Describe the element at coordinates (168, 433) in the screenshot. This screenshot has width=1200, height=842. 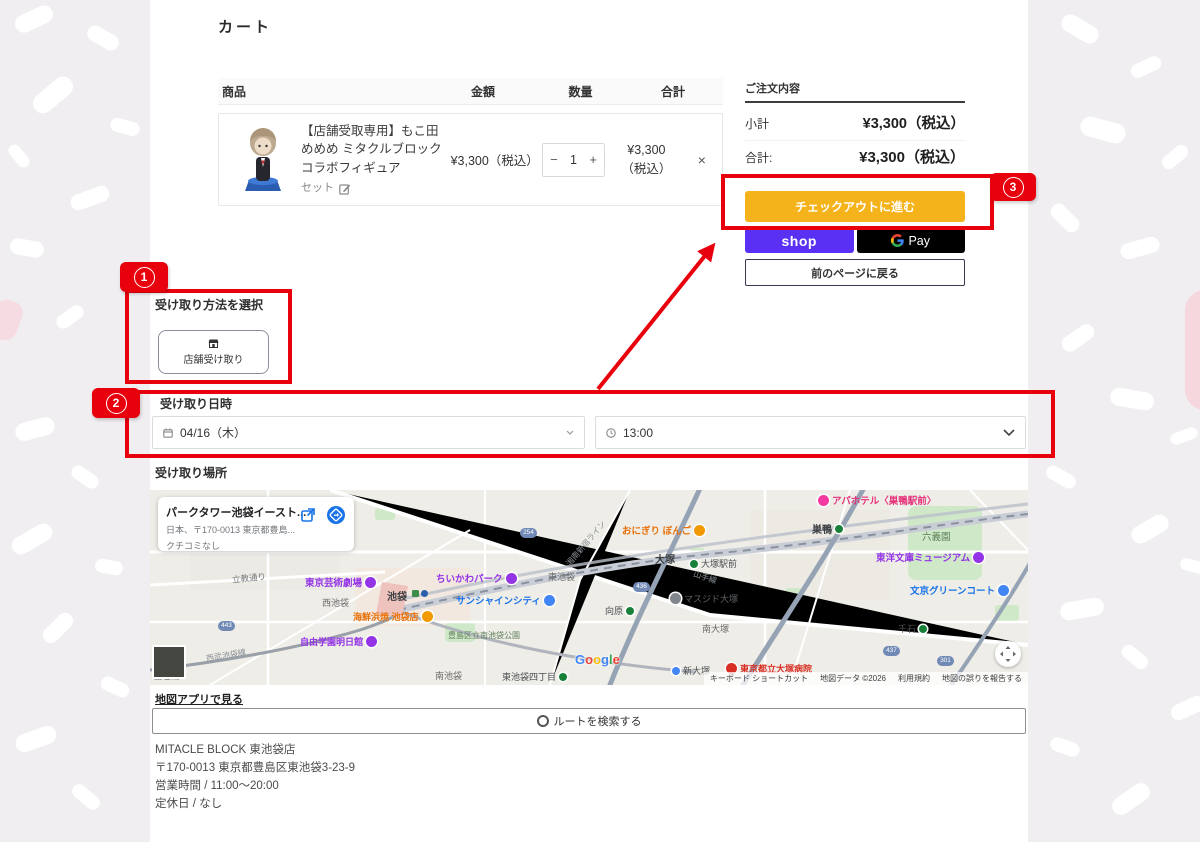
I see `calendar-icon` at that location.